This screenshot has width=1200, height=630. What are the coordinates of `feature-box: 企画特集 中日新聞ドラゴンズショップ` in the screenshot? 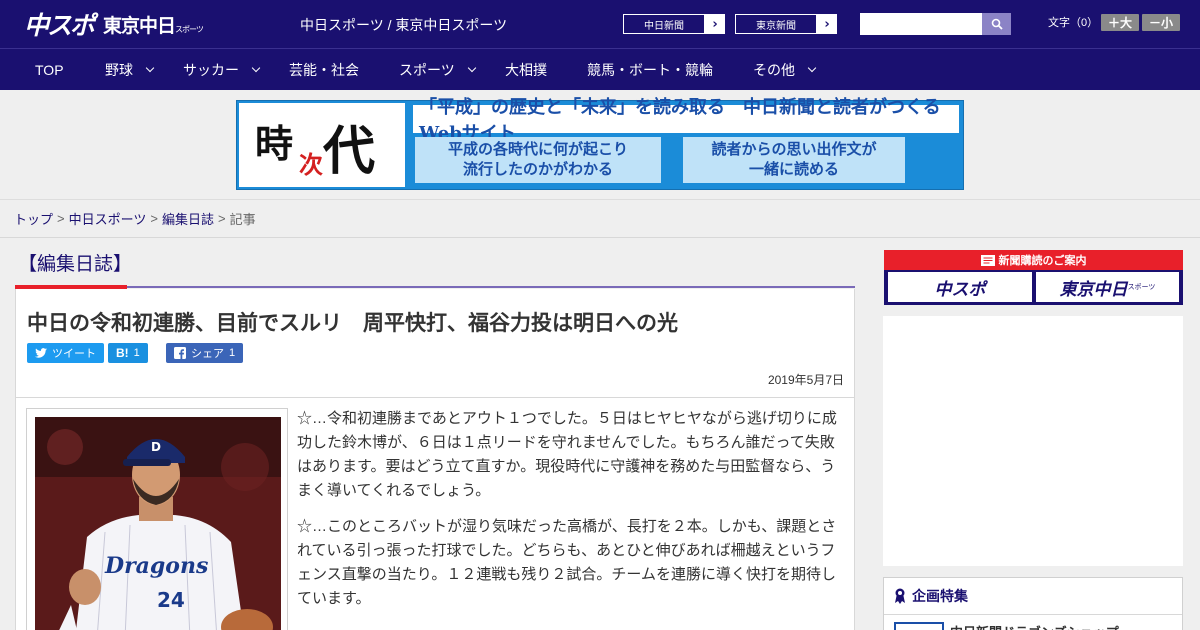 It's located at (1033, 603).